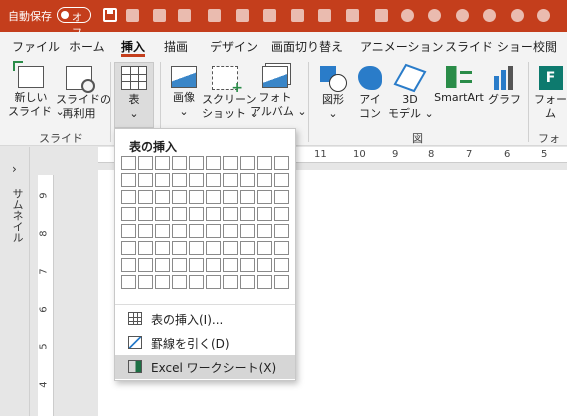  I want to click on tab-insert: 挿入, so click(133, 46).